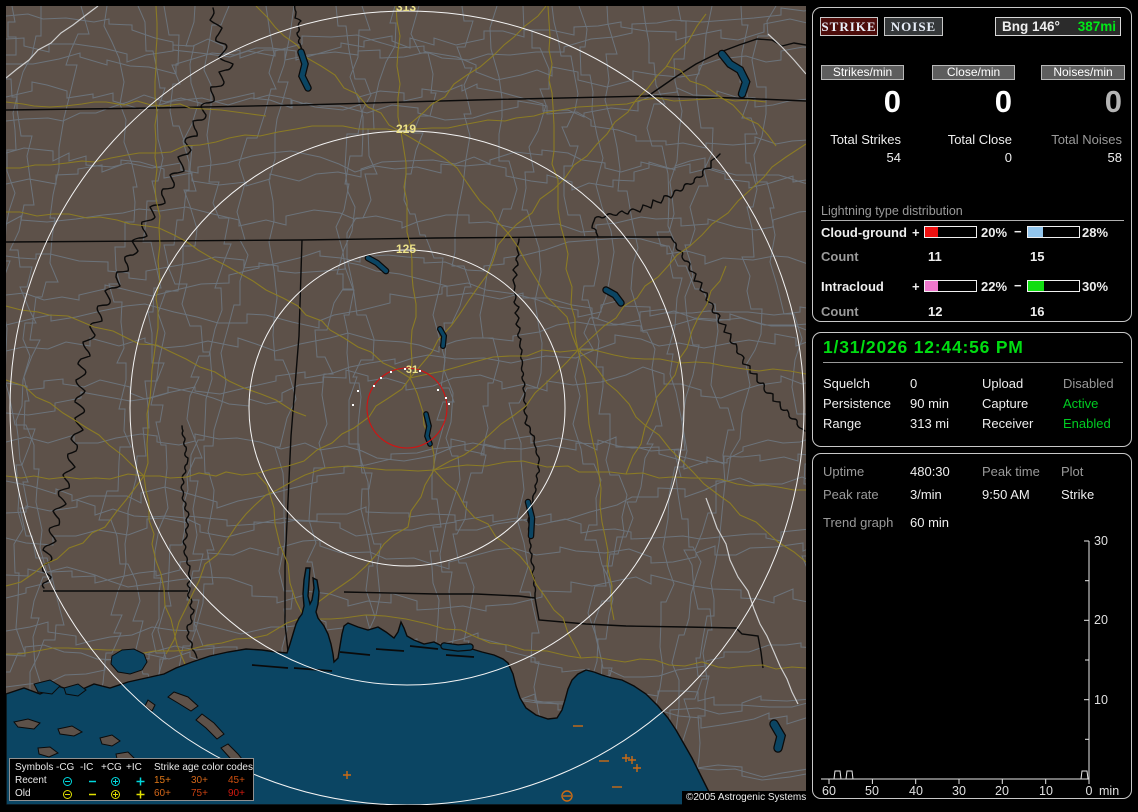 The height and width of the screenshot is (812, 1138). What do you see at coordinates (406, 10) in the screenshot?
I see `svg-text: 313` at bounding box center [406, 10].